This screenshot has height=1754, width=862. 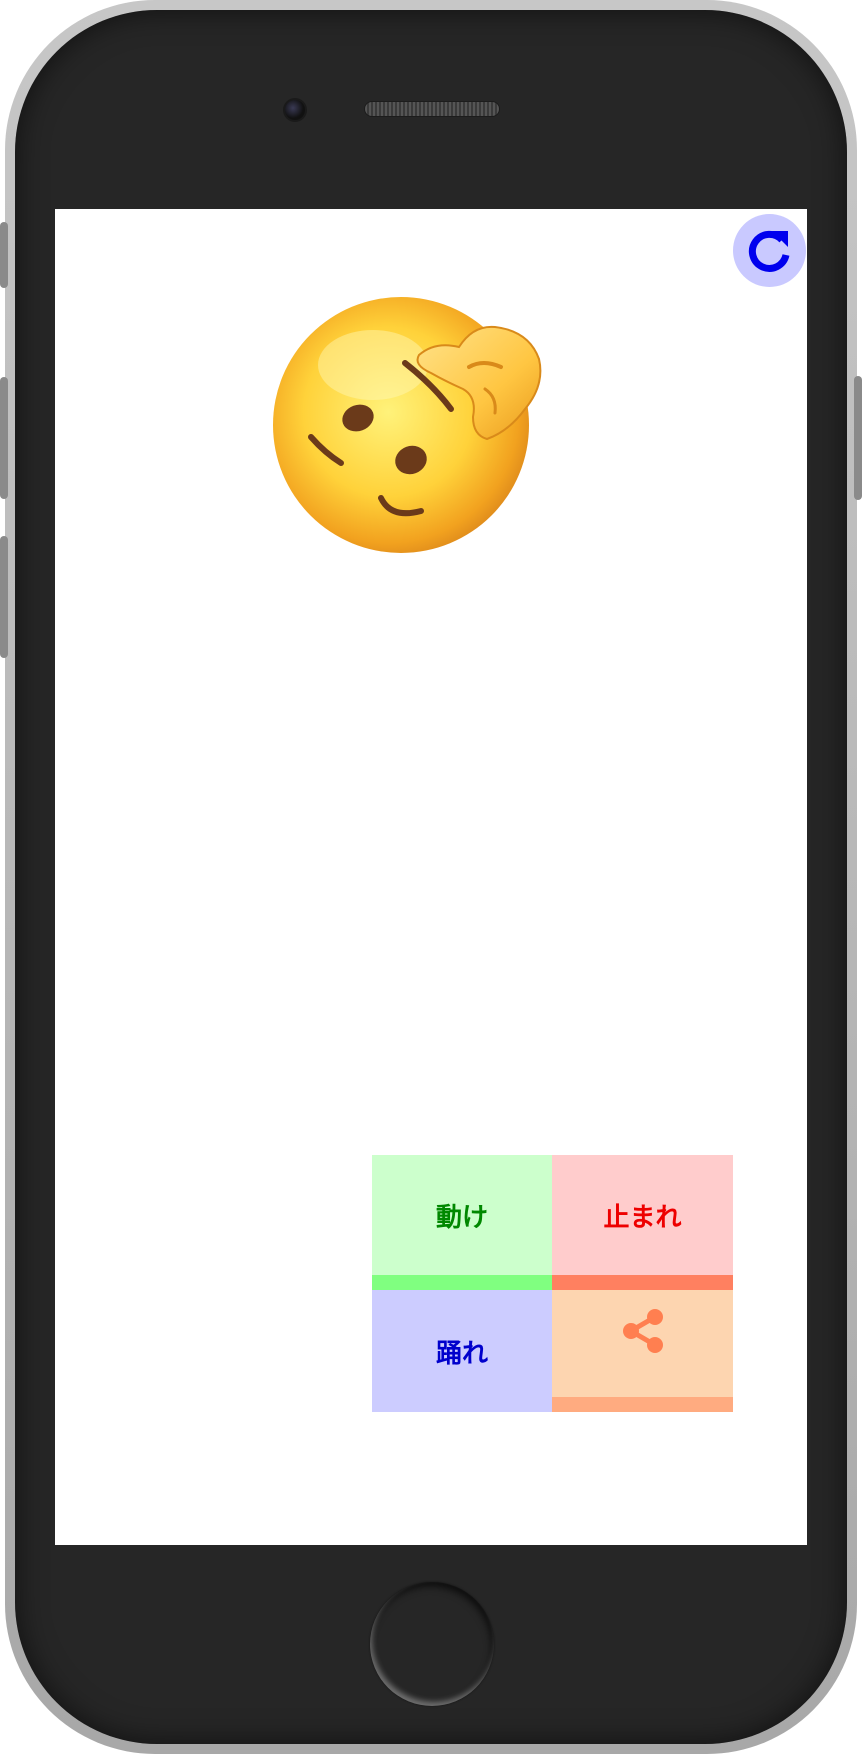 I want to click on reload-button, so click(x=769, y=250).